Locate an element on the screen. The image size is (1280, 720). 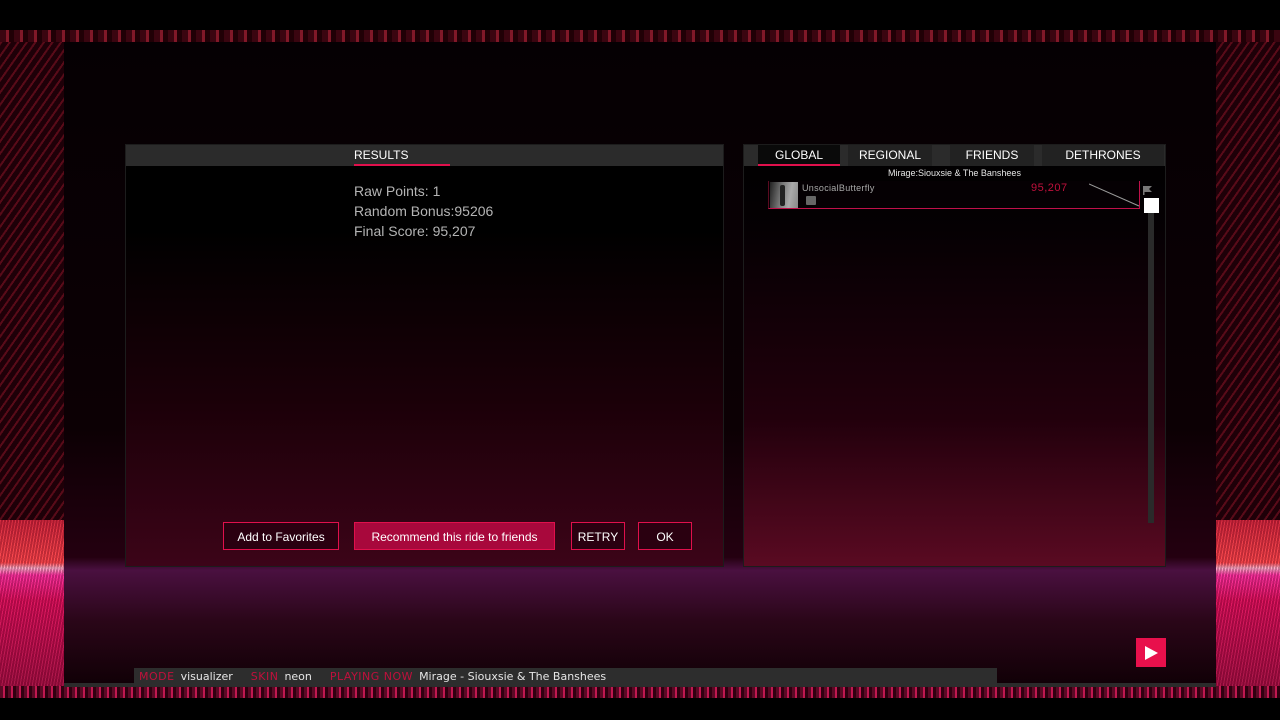
playing-now-value: Mirage - Siouxsie & The Banshees is located at coordinates (513, 676).